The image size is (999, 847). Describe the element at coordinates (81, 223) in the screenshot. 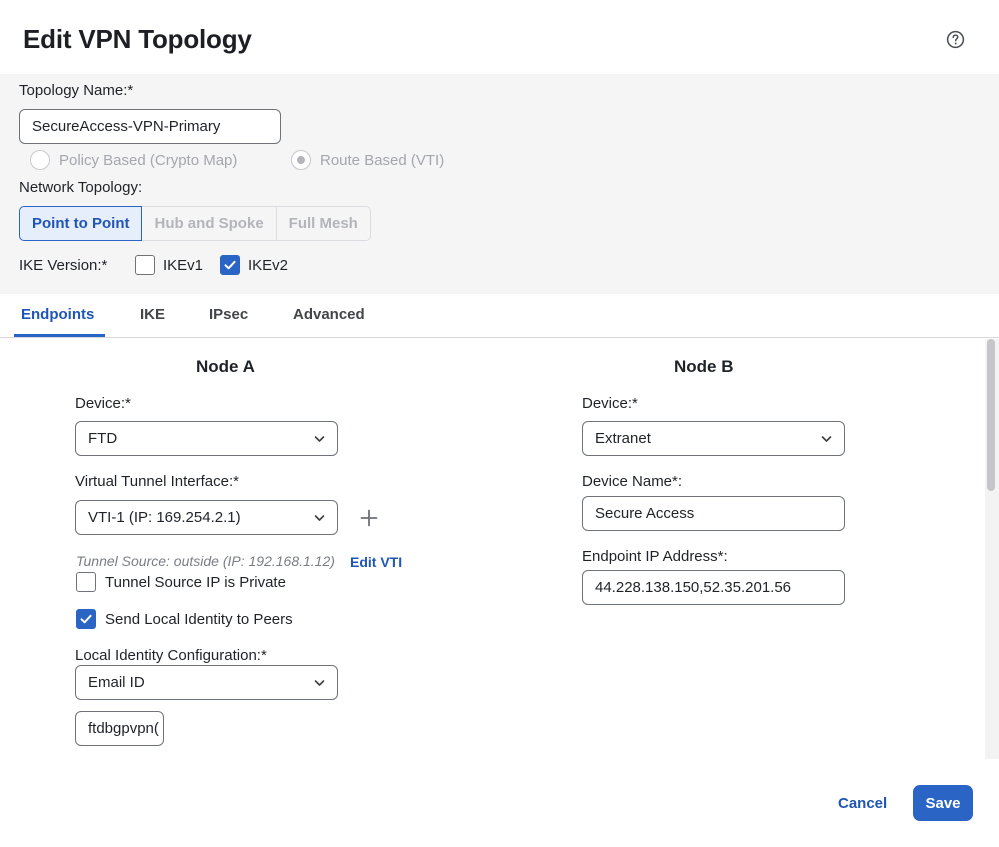

I see `segment-point-to-point: Point to Point` at that location.